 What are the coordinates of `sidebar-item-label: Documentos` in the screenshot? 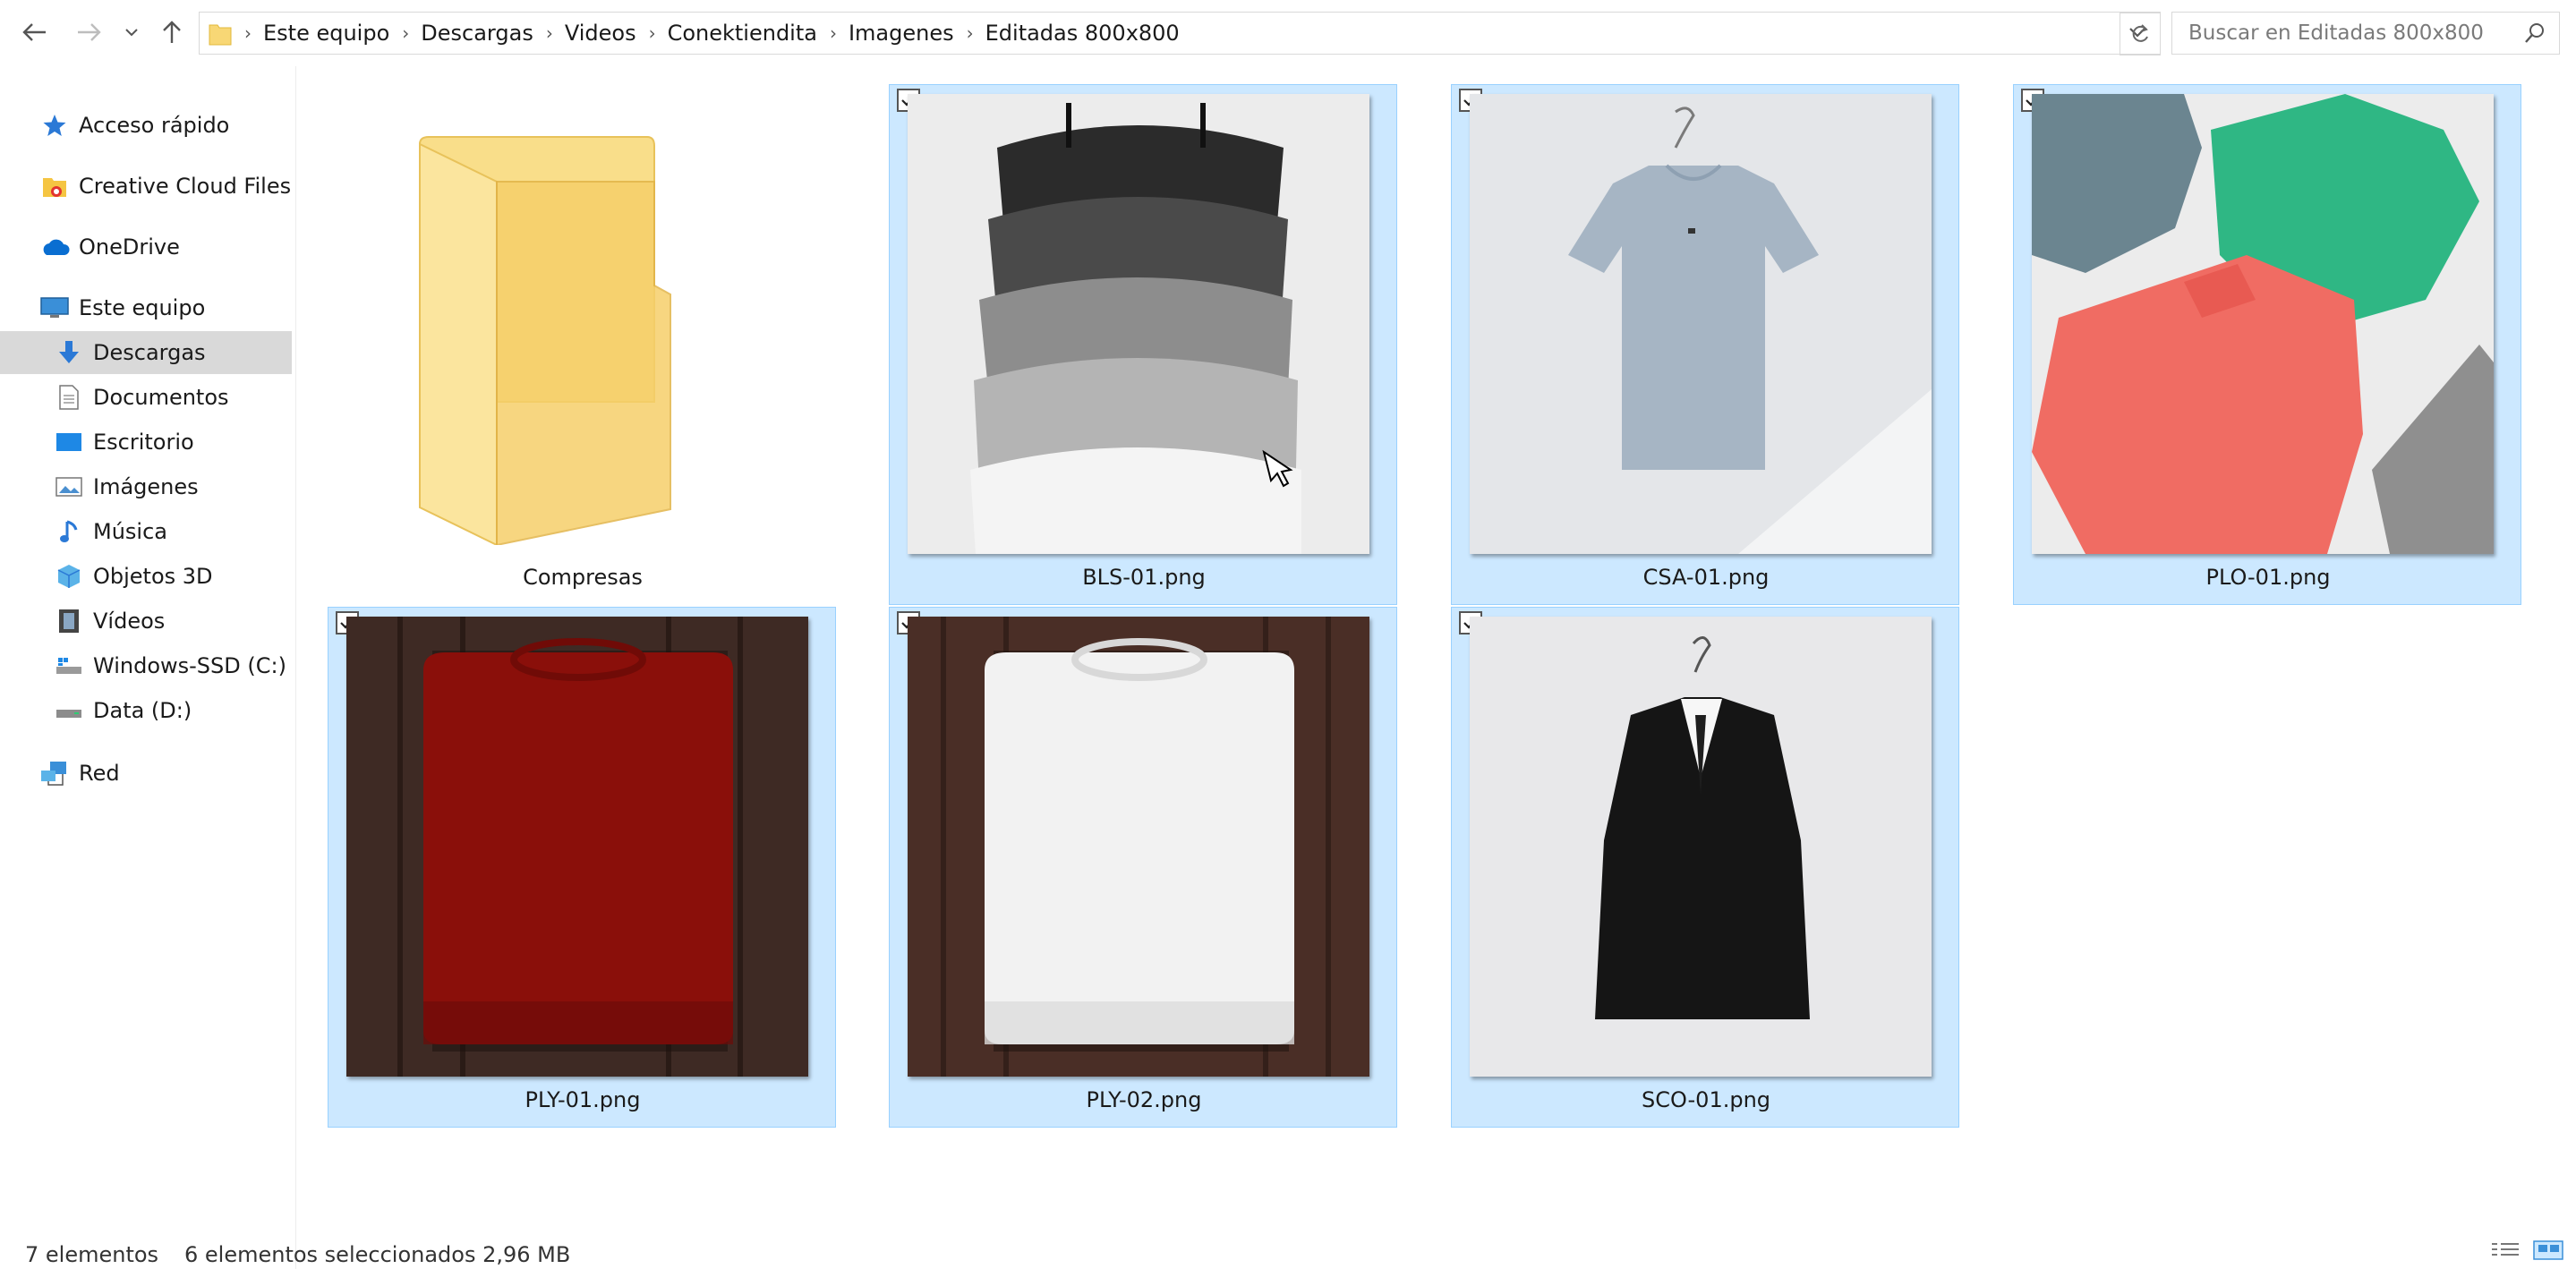 It's located at (161, 398).